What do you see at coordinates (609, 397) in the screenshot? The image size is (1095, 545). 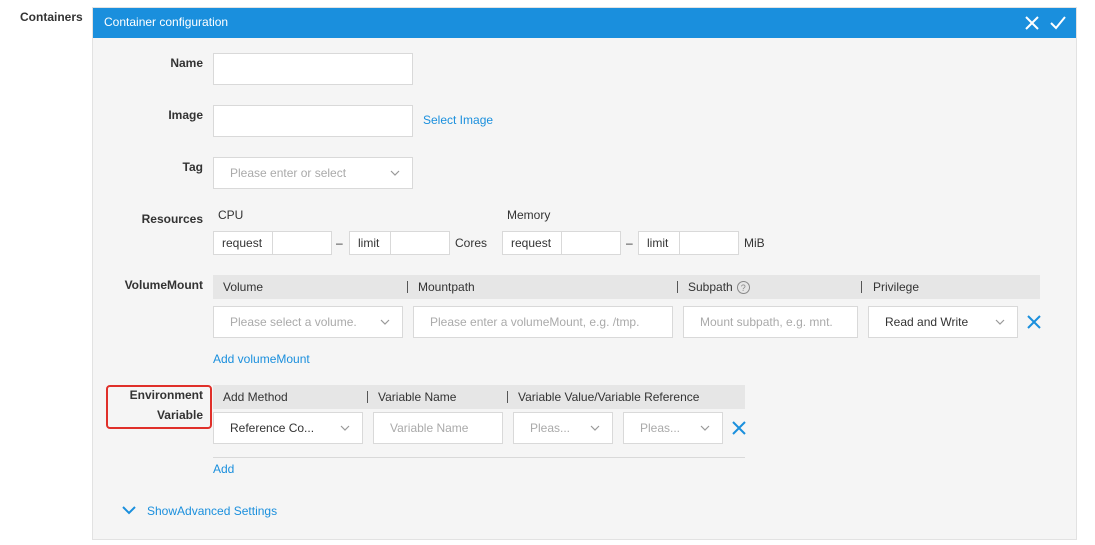 I see `col-variable-value: Variable Value/Variable Reference` at bounding box center [609, 397].